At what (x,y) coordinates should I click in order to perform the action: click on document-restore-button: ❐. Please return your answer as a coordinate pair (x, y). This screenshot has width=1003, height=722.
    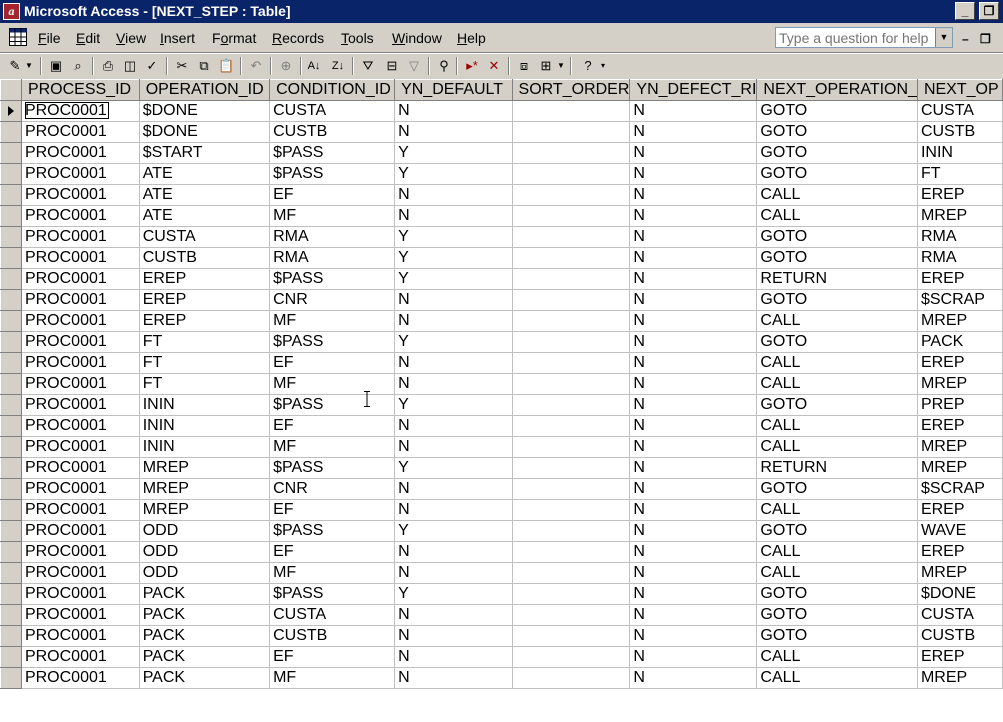
    Looking at the image, I should click on (985, 39).